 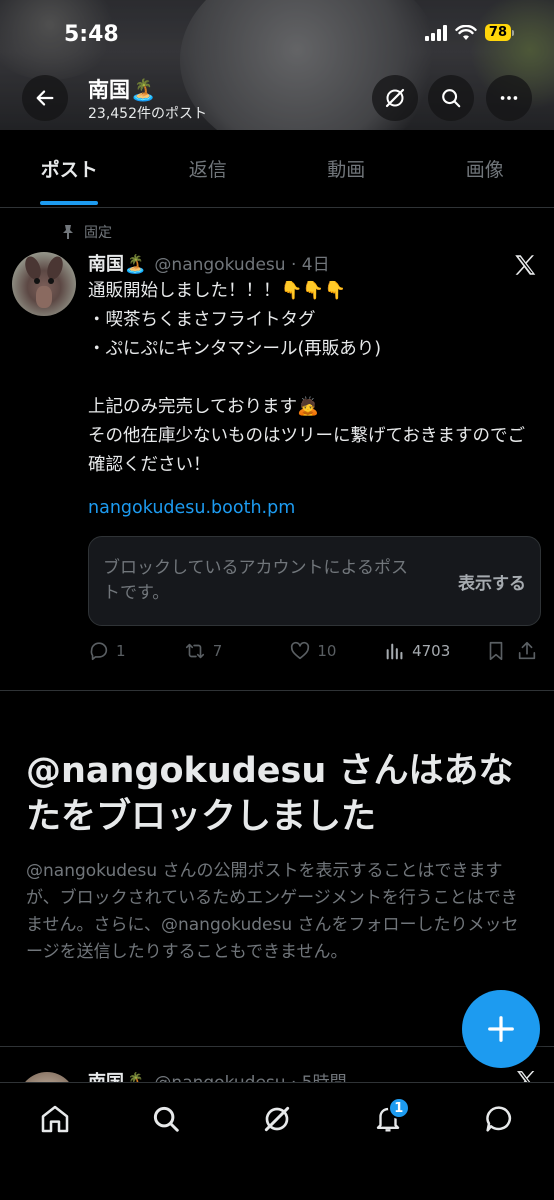 I want to click on home-icon, so click(x=55, y=1119).